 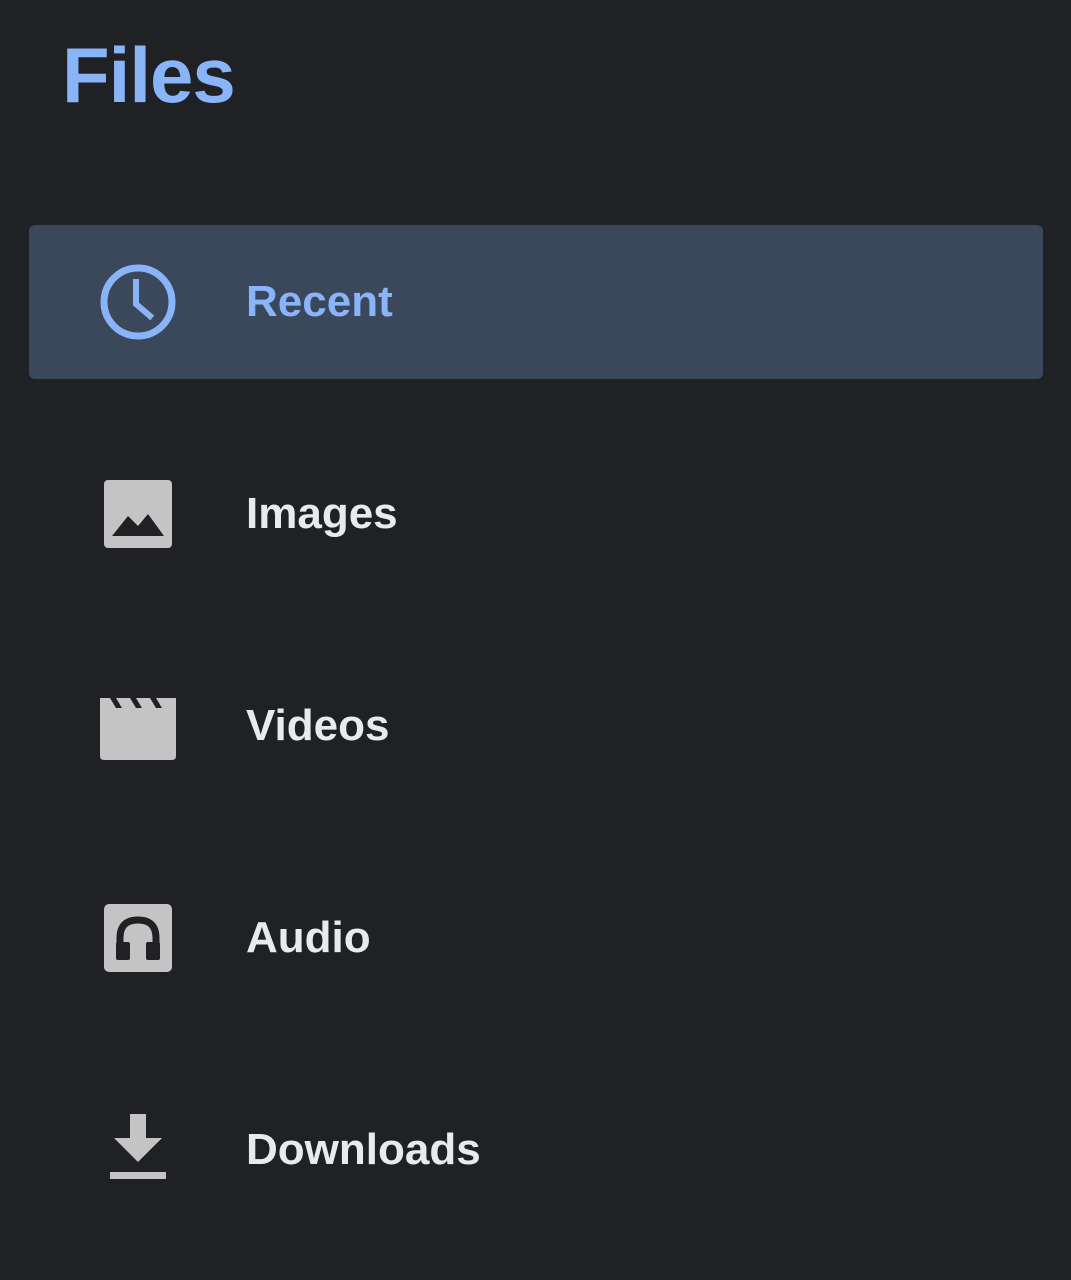 What do you see at coordinates (319, 301) in the screenshot?
I see `nav-item-label: Recent` at bounding box center [319, 301].